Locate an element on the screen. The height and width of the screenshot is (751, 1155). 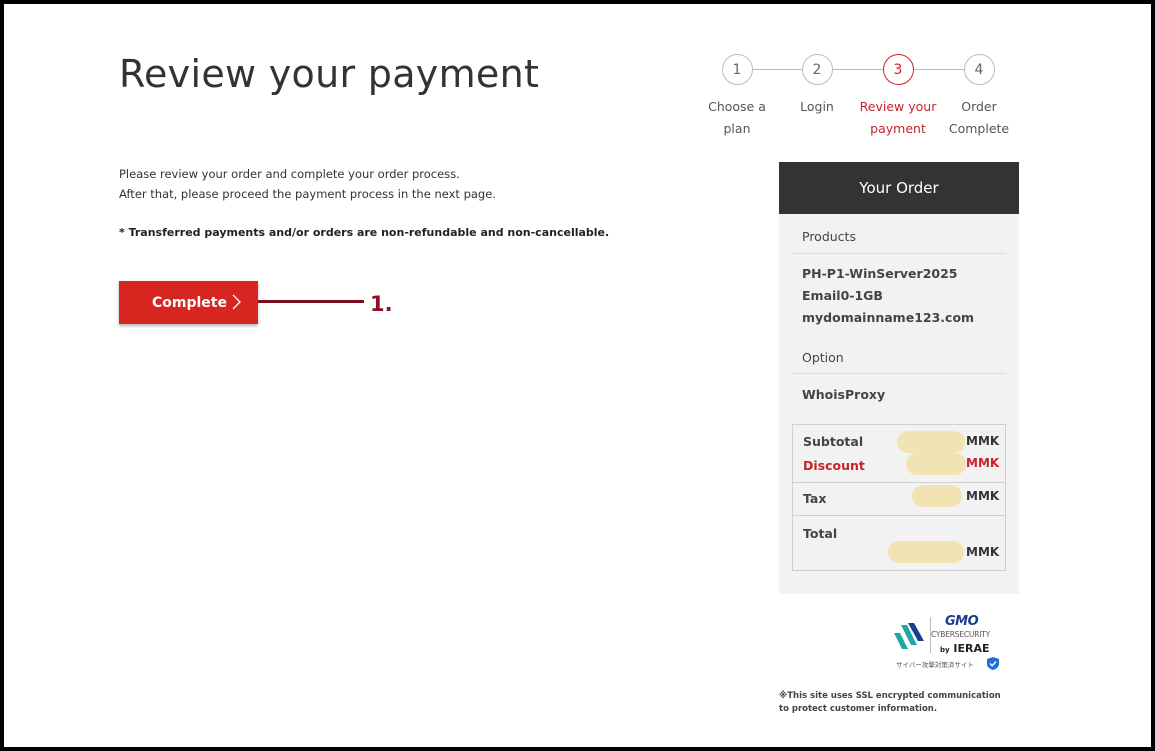
step-label-line: plan is located at coordinates (737, 128).